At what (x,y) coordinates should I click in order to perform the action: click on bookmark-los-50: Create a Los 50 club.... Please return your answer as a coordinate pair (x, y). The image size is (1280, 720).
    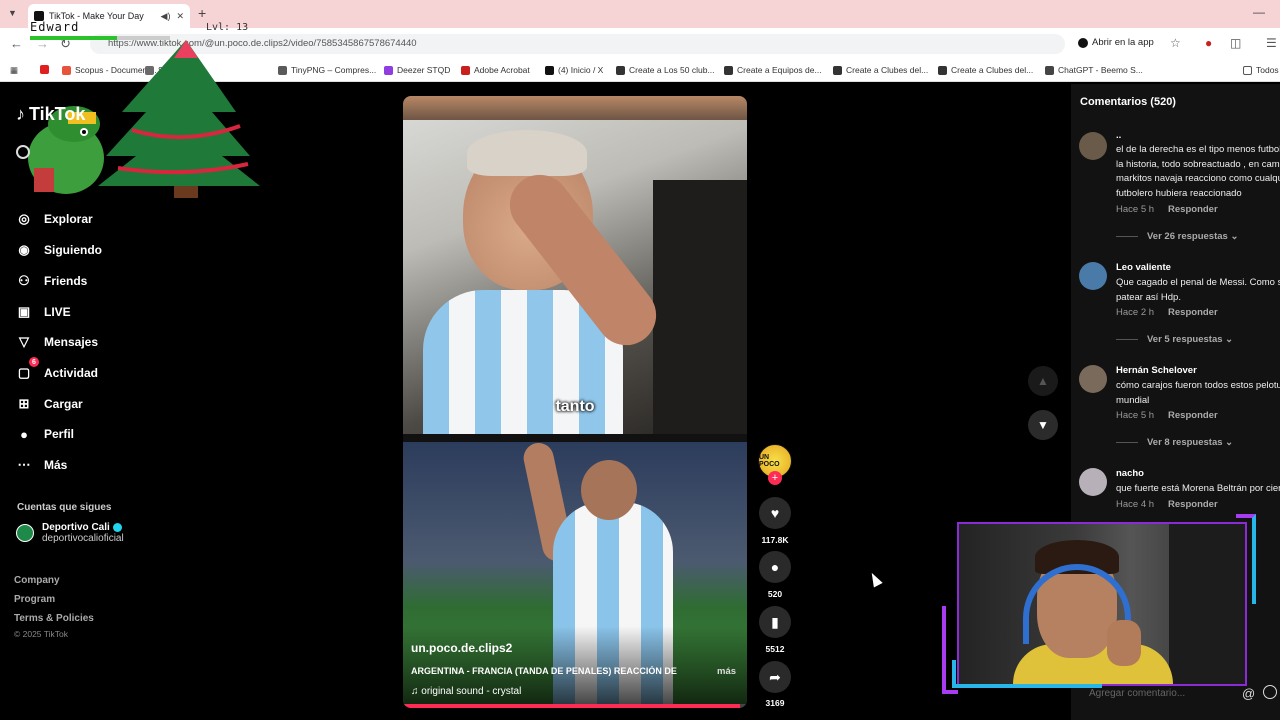
    Looking at the image, I should click on (665, 70).